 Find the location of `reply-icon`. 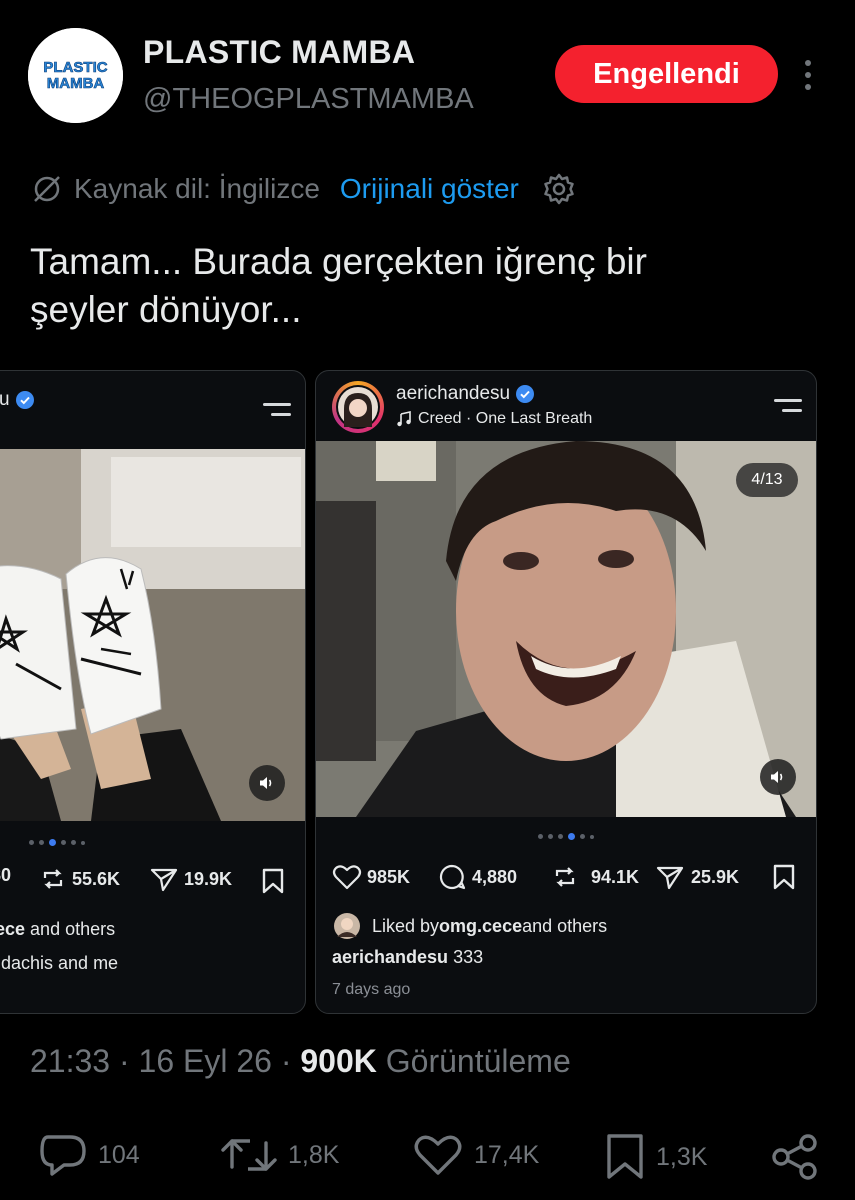

reply-icon is located at coordinates (63, 1155).